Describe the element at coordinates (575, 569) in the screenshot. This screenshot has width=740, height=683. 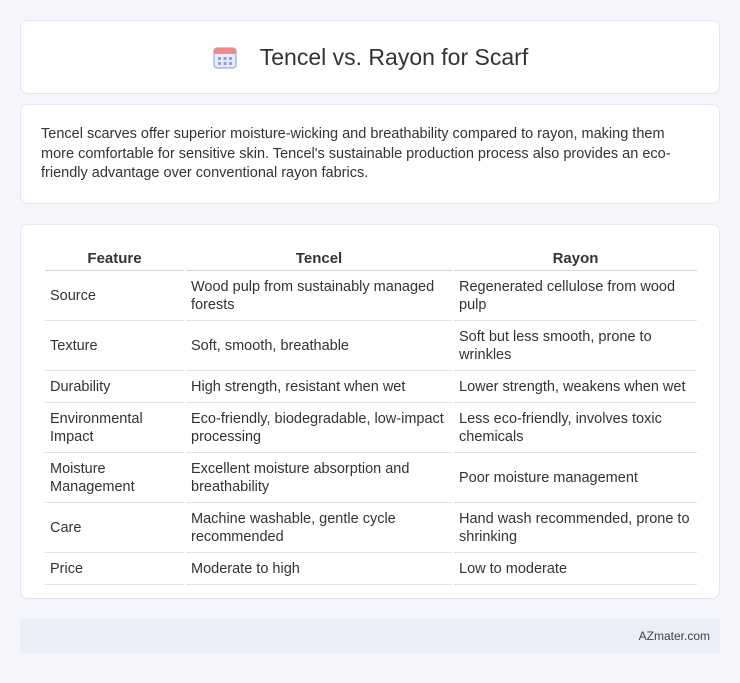
I see `rayon-cell: Low to moderate` at that location.